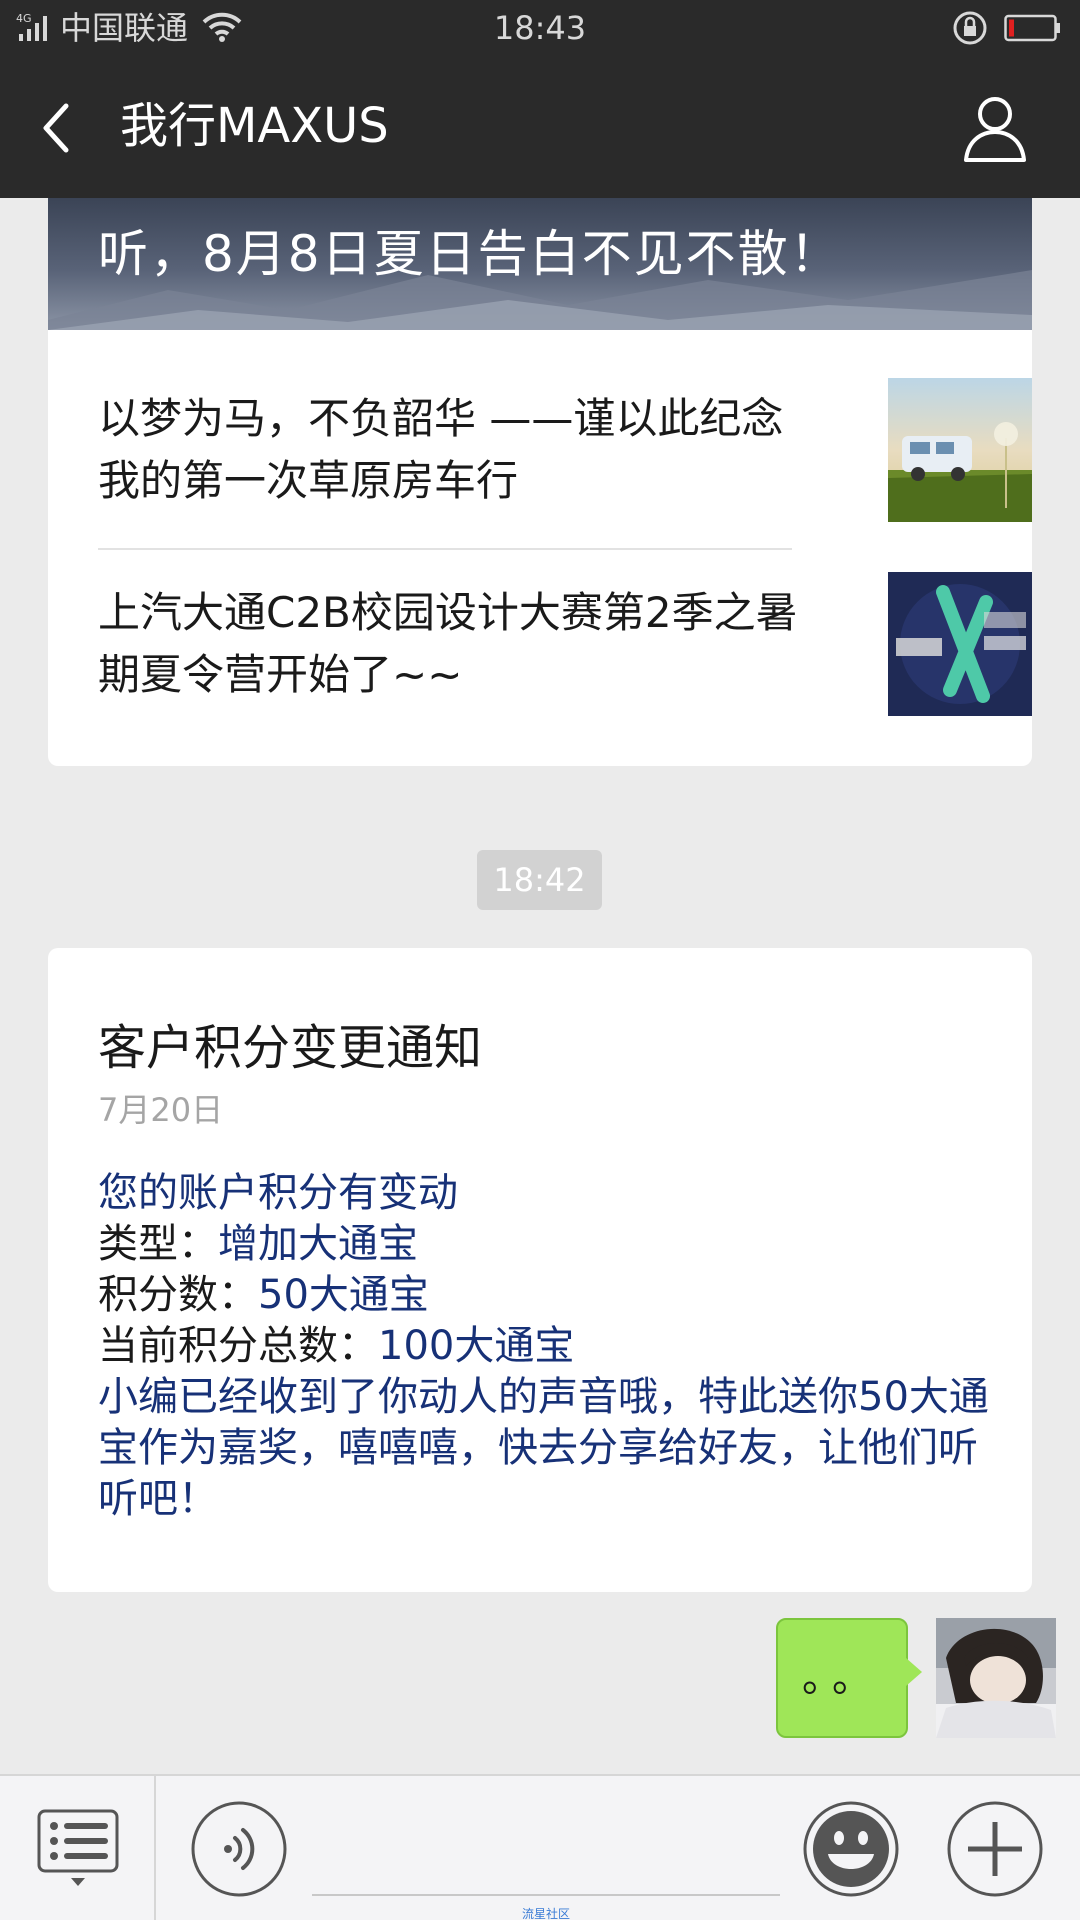 Image resolution: width=1080 pixels, height=1920 pixels. What do you see at coordinates (78, 1848) in the screenshot?
I see `menu-list-icon` at bounding box center [78, 1848].